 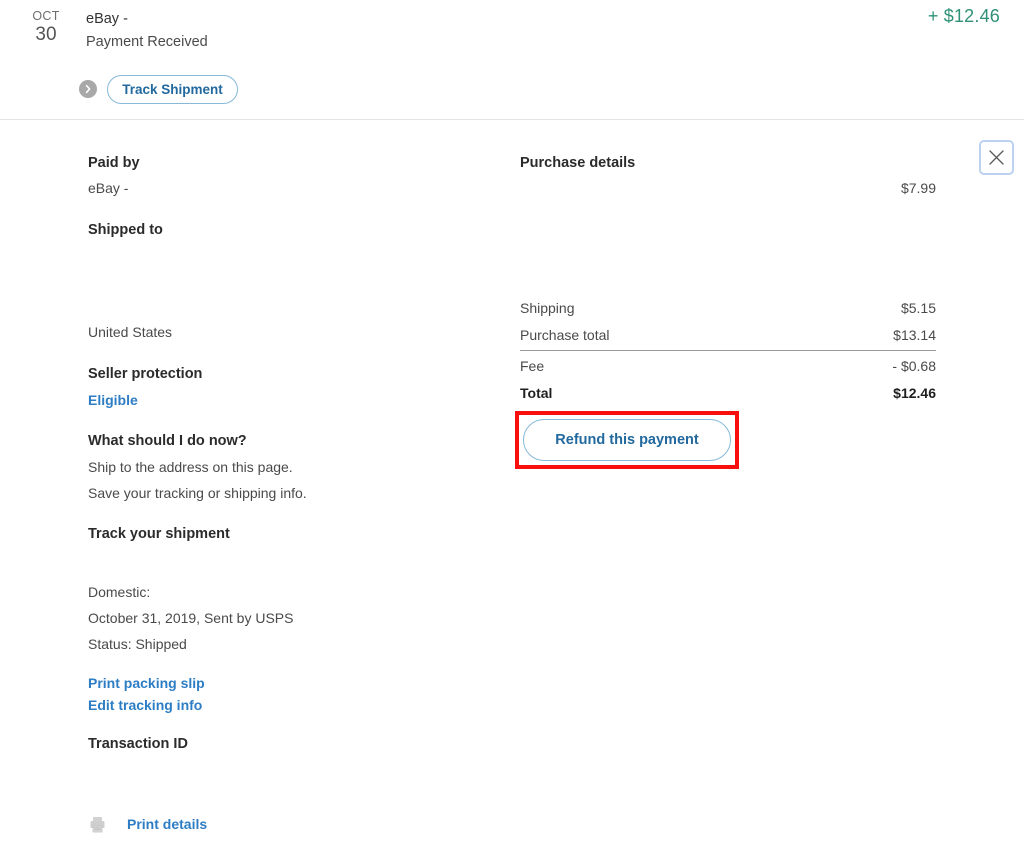 What do you see at coordinates (578, 163) in the screenshot?
I see `purchase-details-heading: Purchase details` at bounding box center [578, 163].